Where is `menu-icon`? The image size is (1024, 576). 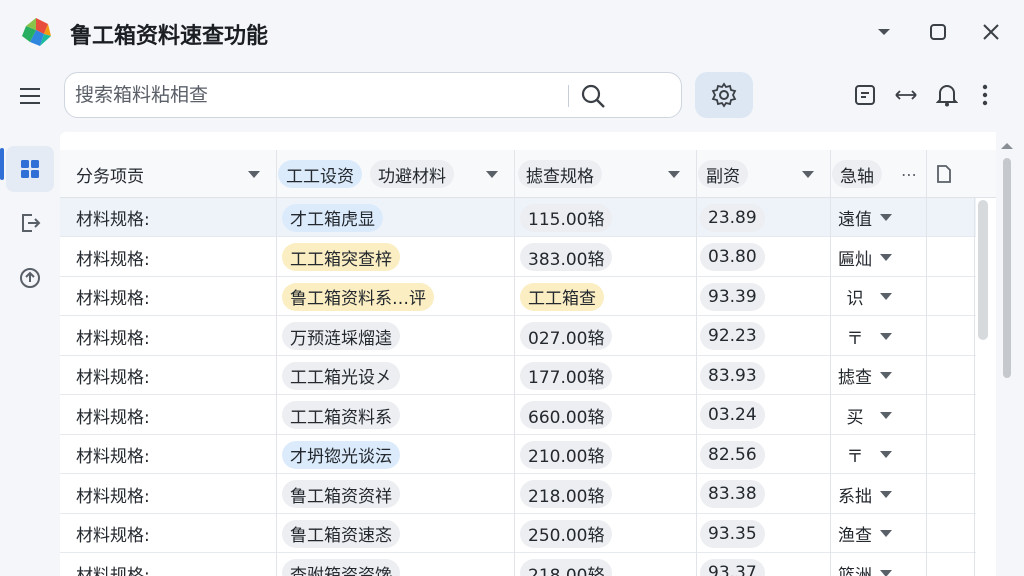 menu-icon is located at coordinates (30, 96).